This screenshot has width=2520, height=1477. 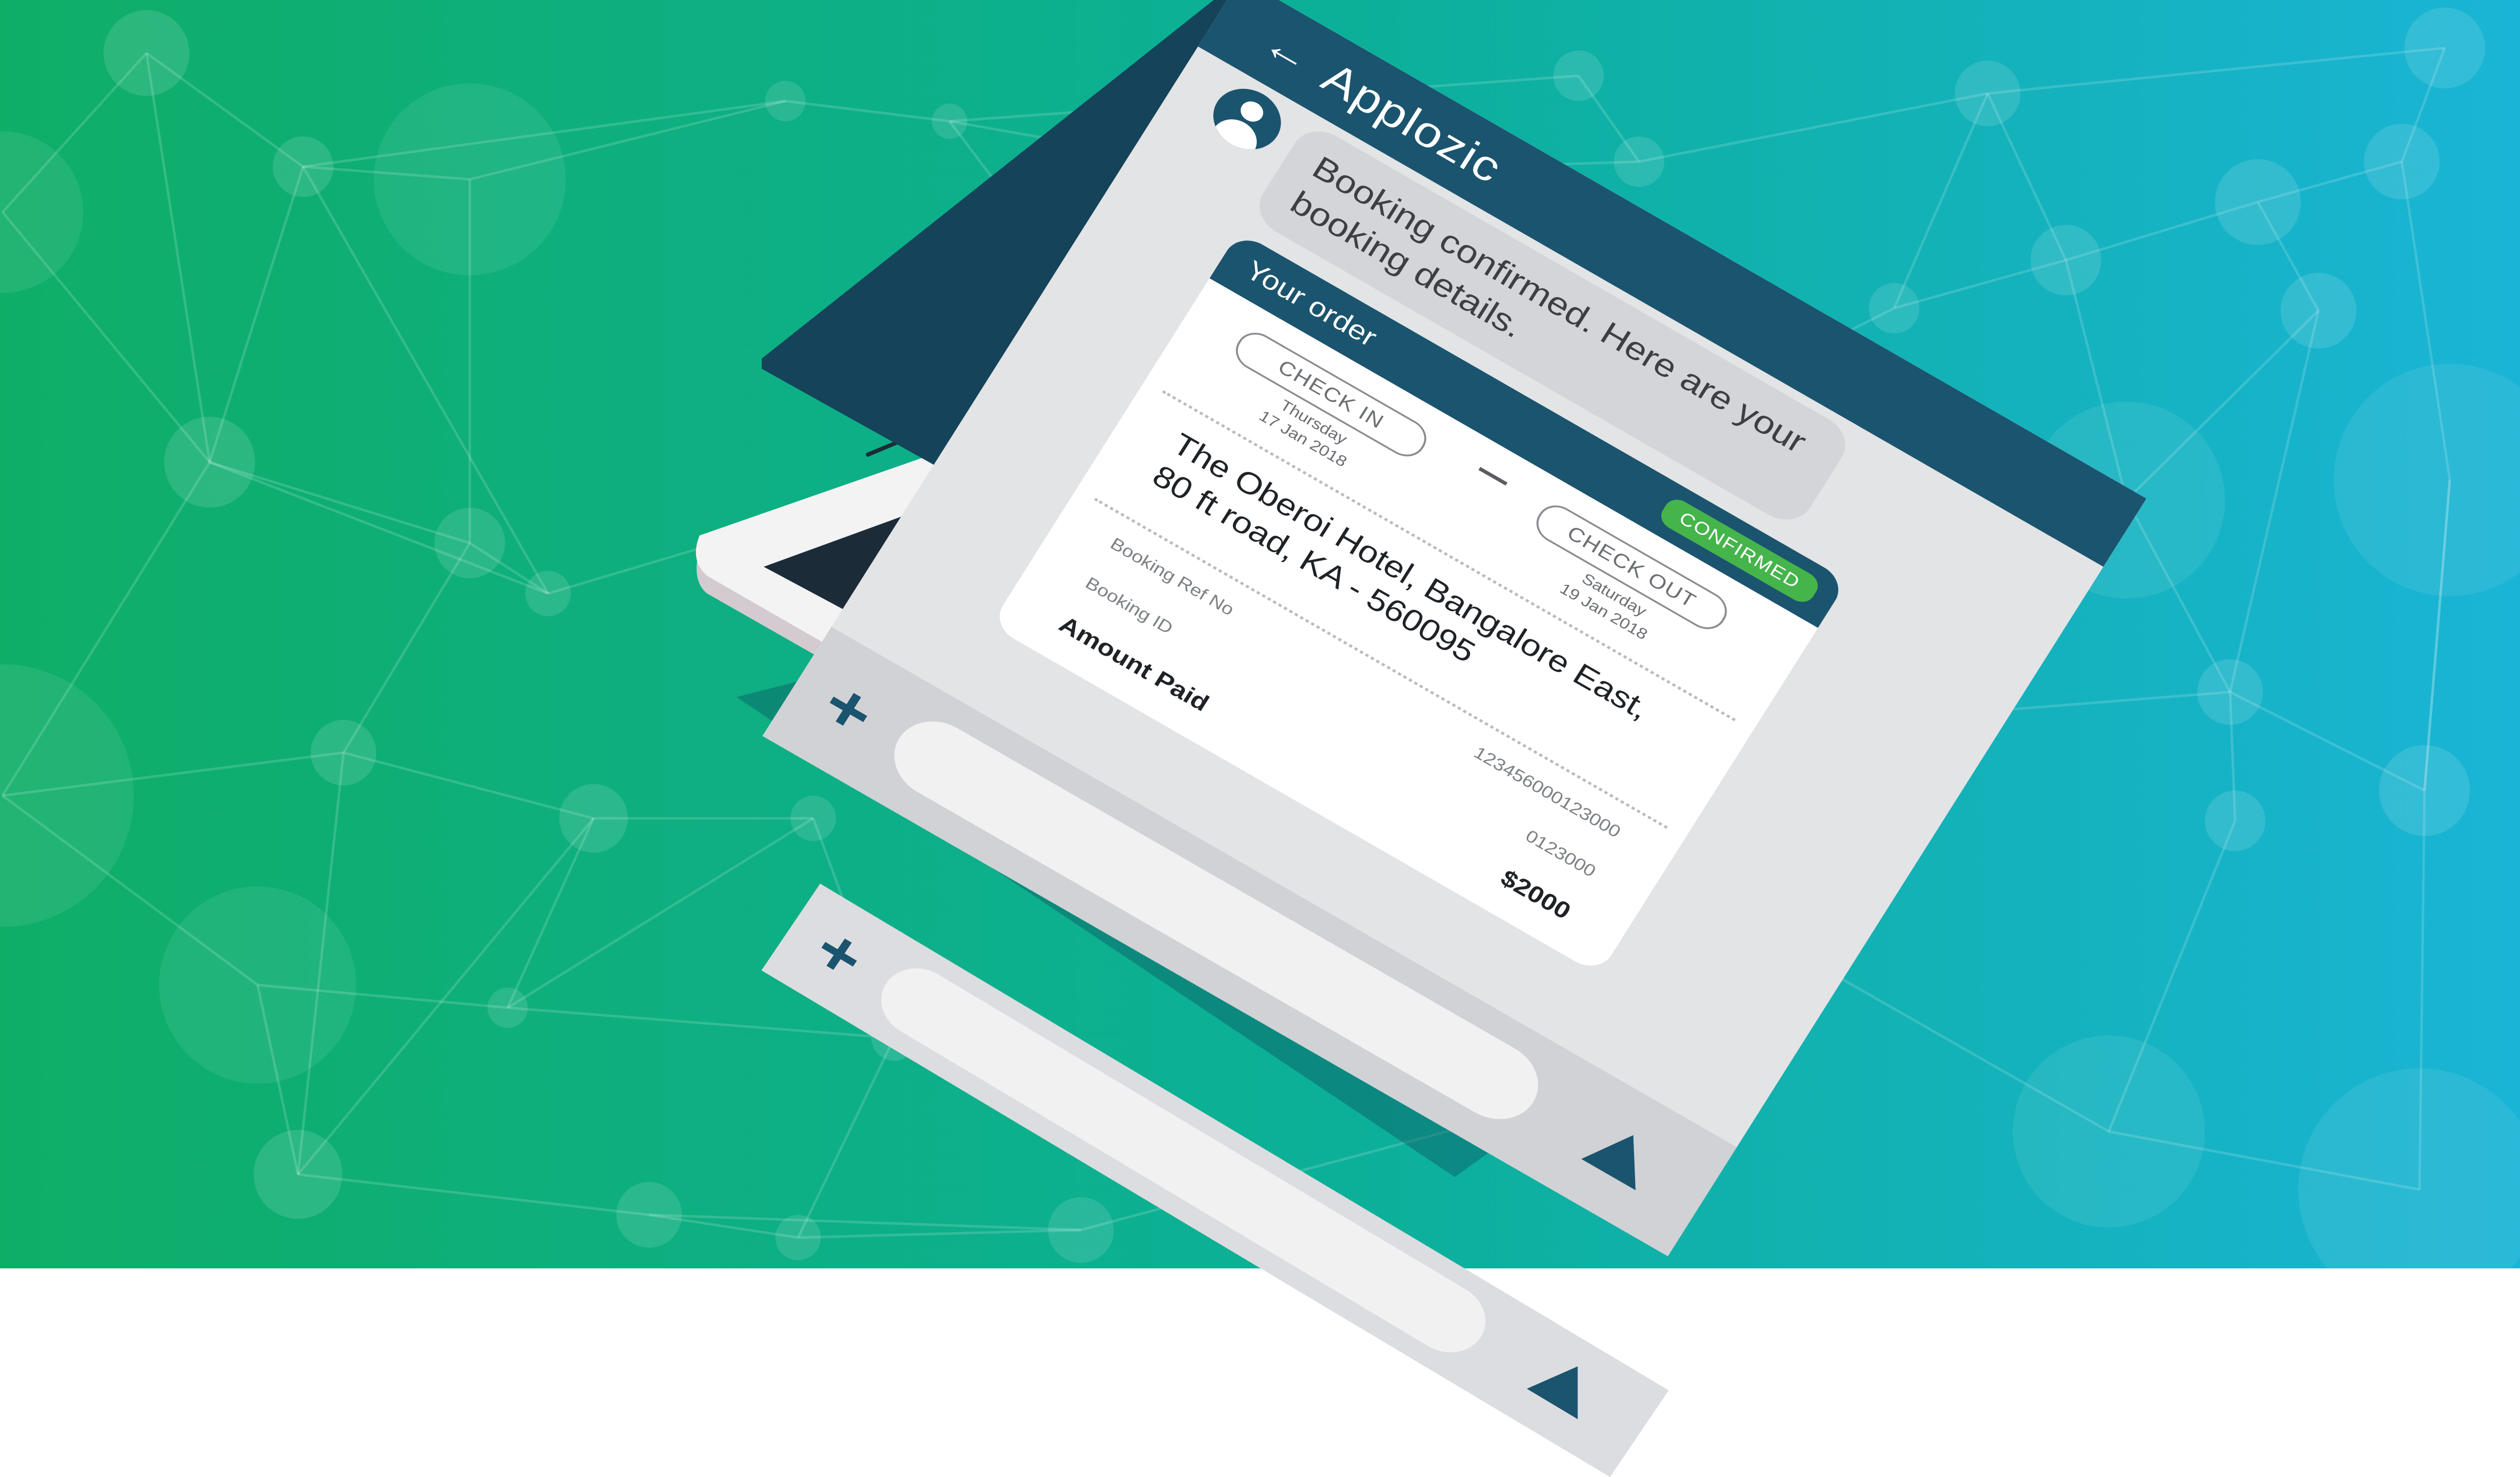 What do you see at coordinates (1621, 1155) in the screenshot?
I see `send-icon` at bounding box center [1621, 1155].